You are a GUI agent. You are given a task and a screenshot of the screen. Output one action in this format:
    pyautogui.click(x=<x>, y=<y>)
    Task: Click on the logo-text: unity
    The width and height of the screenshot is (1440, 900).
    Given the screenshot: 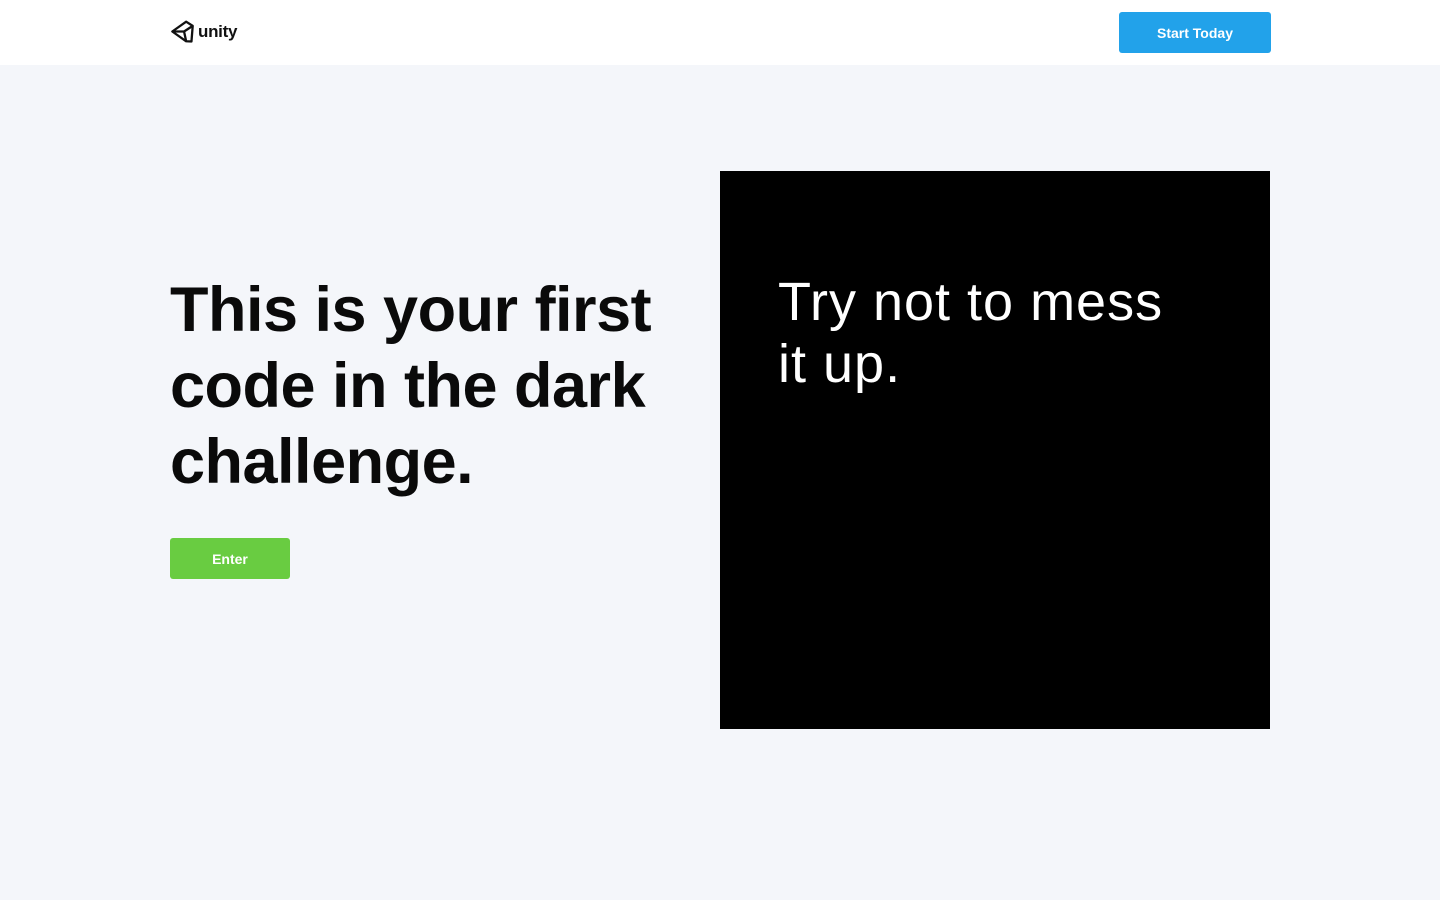 What is the action you would take?
    pyautogui.click(x=218, y=31)
    